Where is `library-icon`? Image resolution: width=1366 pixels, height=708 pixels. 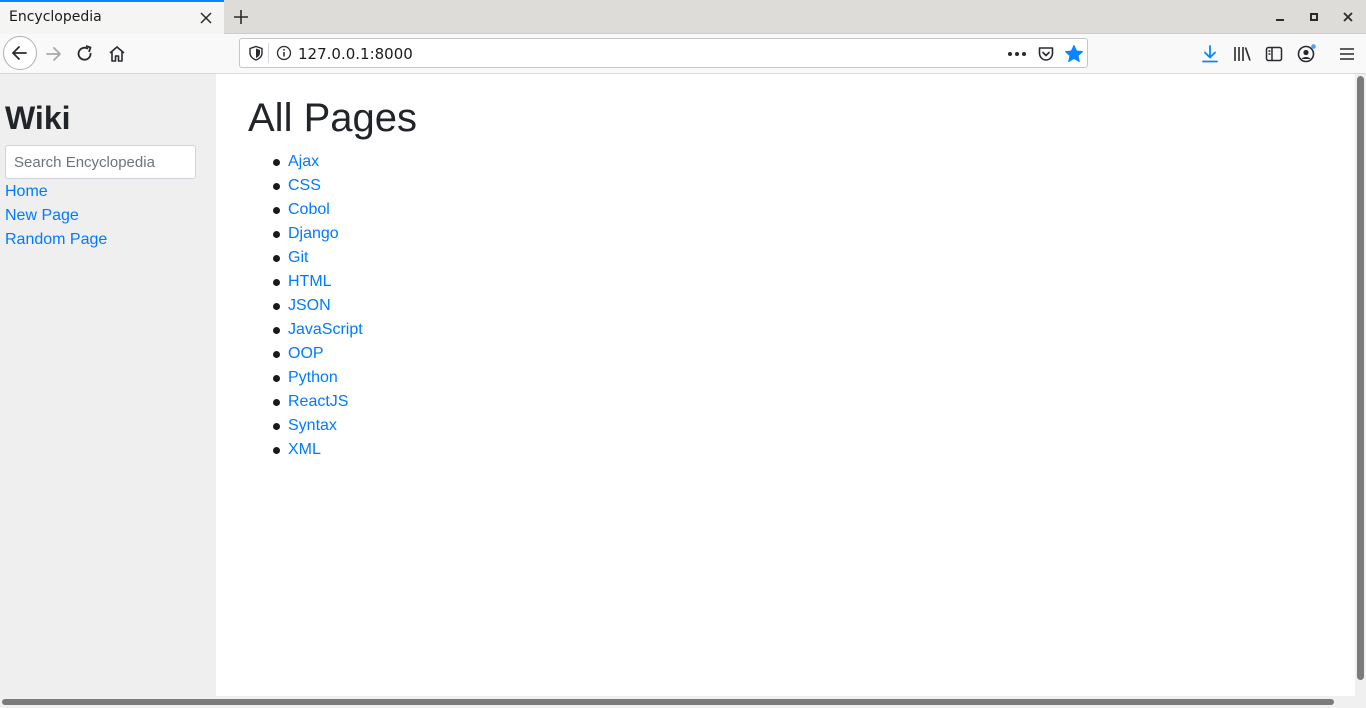
library-icon is located at coordinates (1242, 54).